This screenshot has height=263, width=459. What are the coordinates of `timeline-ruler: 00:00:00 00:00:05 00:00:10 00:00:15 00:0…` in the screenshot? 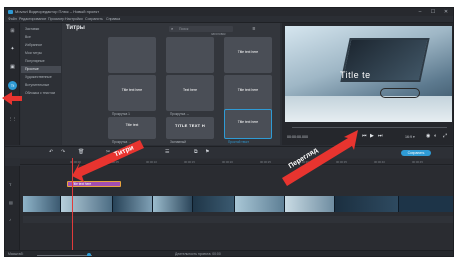 It's located at (236, 162).